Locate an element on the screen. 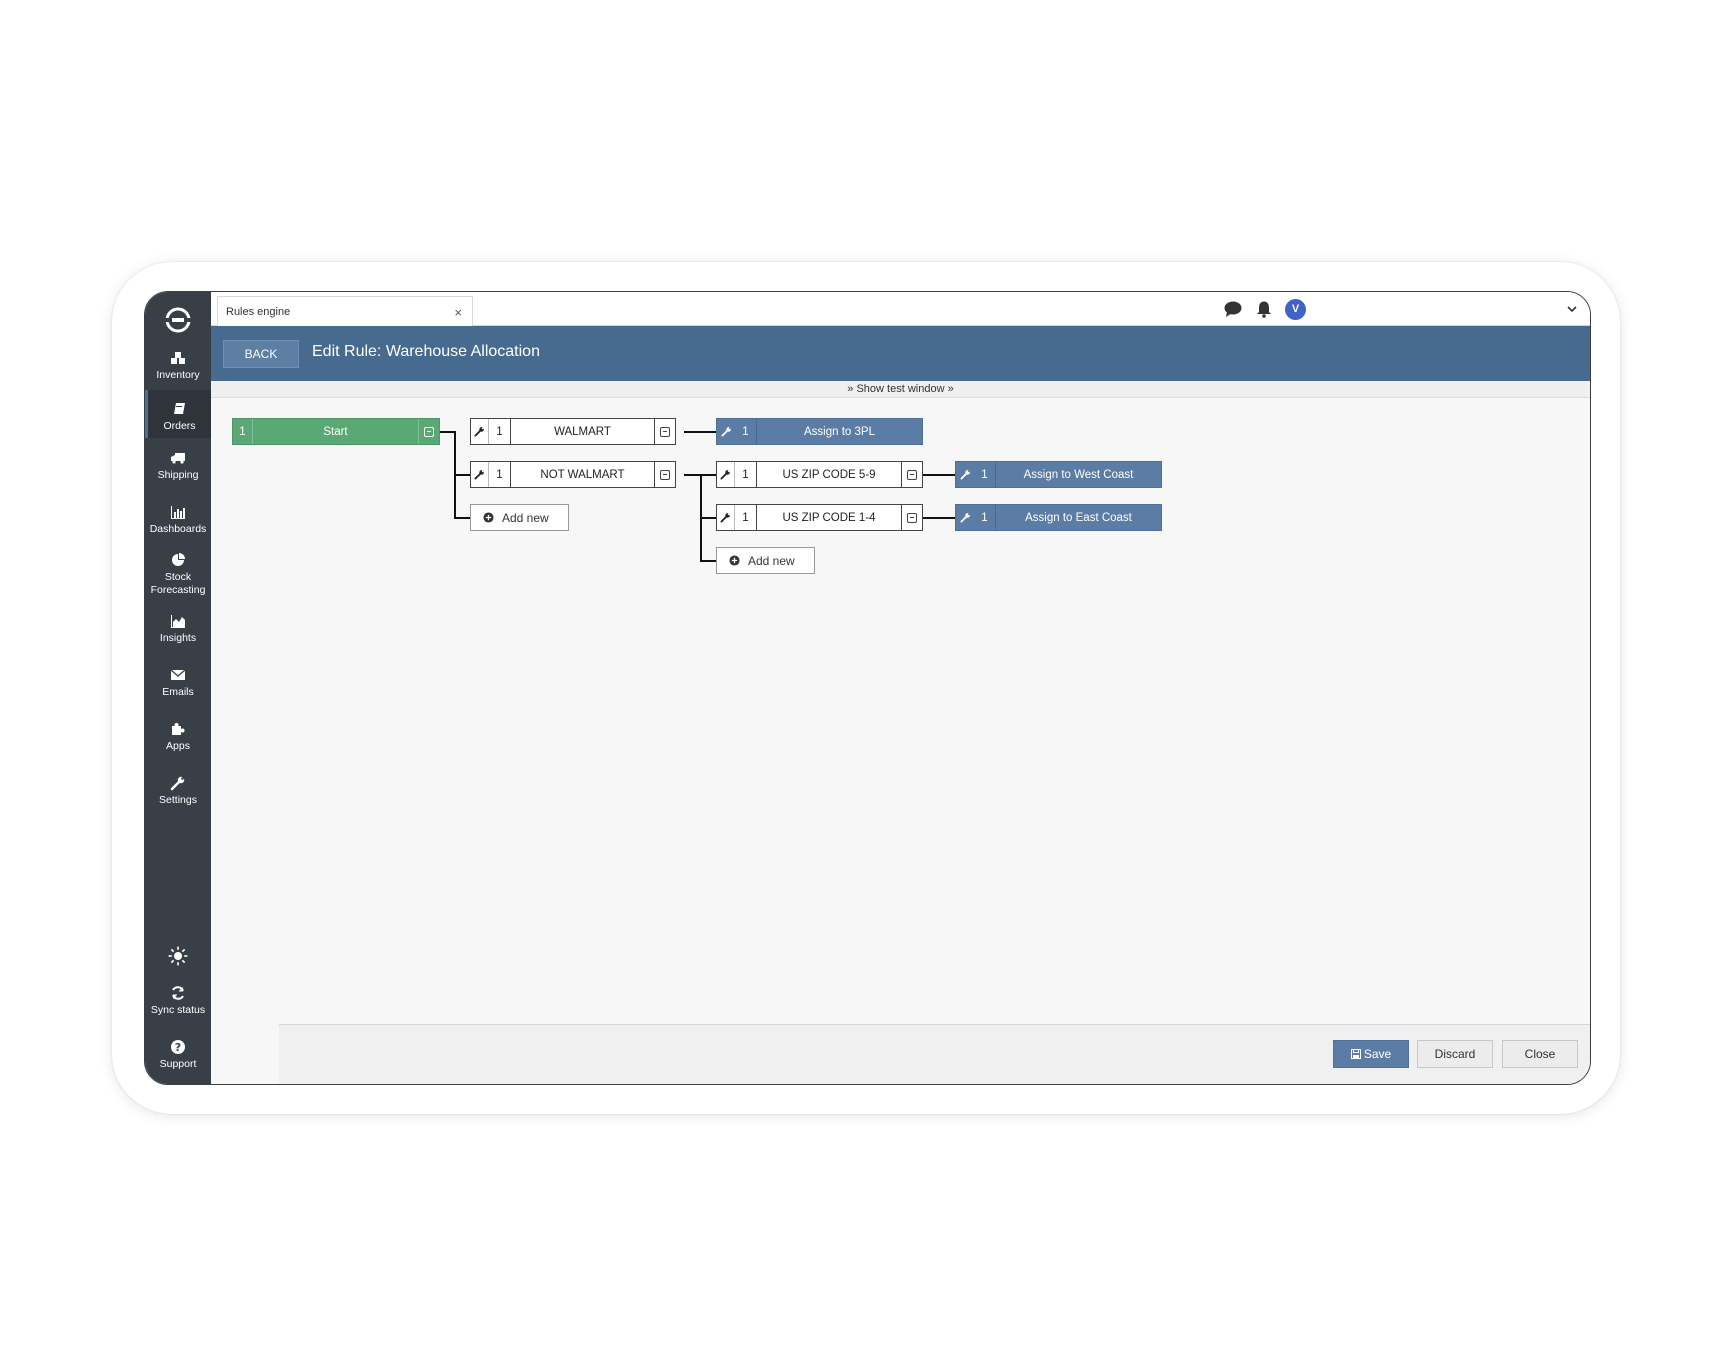 Image resolution: width=1726 pixels, height=1370 pixels. sidebar-item-stock-forecasting: Stock Forecasting is located at coordinates (178, 574).